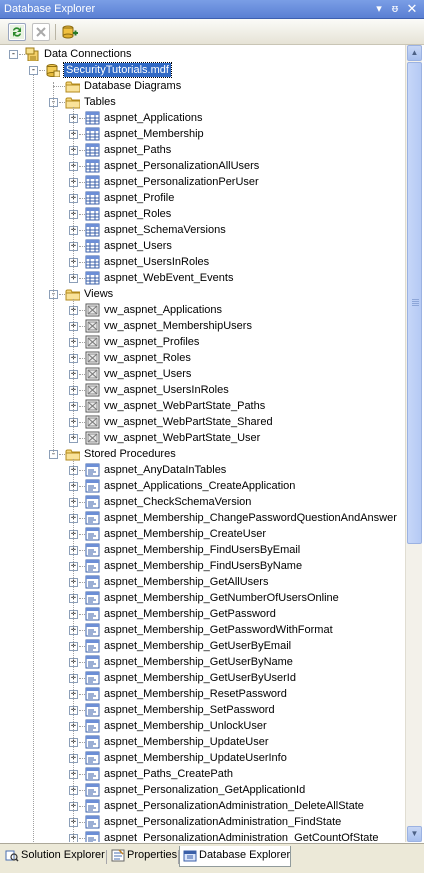 This screenshot has height=873, width=424. What do you see at coordinates (203, 150) in the screenshot?
I see `table-item: + aspnet_Paths` at bounding box center [203, 150].